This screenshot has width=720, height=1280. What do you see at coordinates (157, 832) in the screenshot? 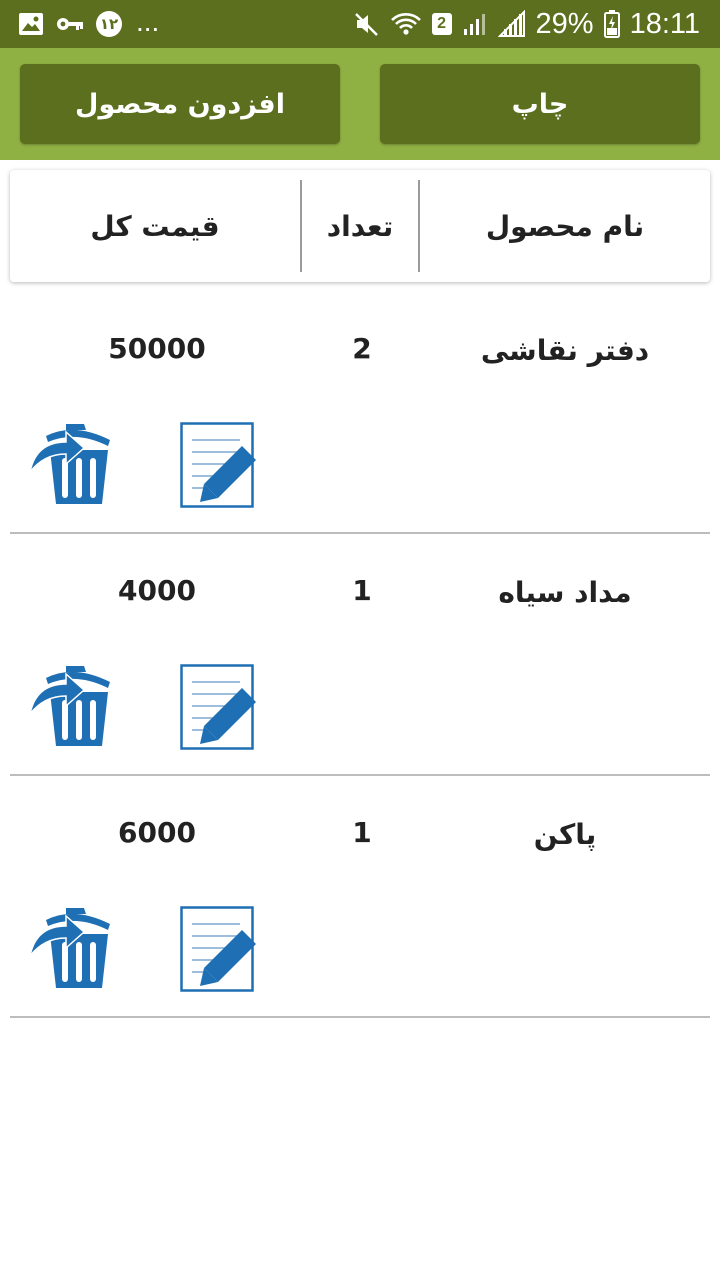
I see `total-price-cell: 6000` at bounding box center [157, 832].